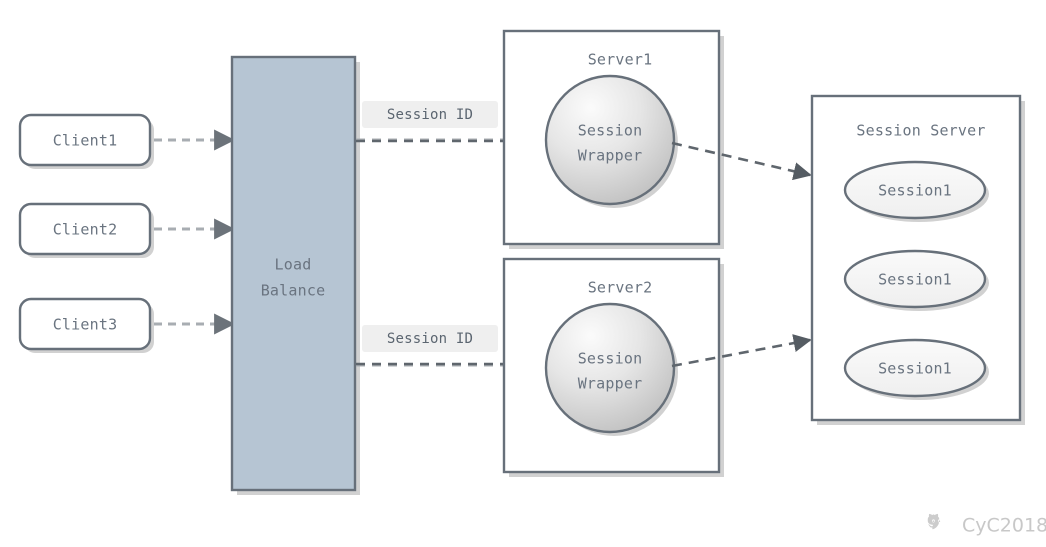  Describe the element at coordinates (293, 265) in the screenshot. I see `load-balance-label-line1: Load` at that location.